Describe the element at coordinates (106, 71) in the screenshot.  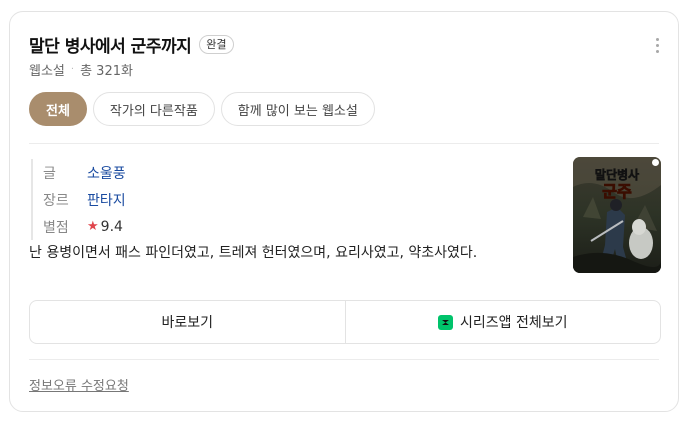
I see `episode-count: 총 321화` at that location.